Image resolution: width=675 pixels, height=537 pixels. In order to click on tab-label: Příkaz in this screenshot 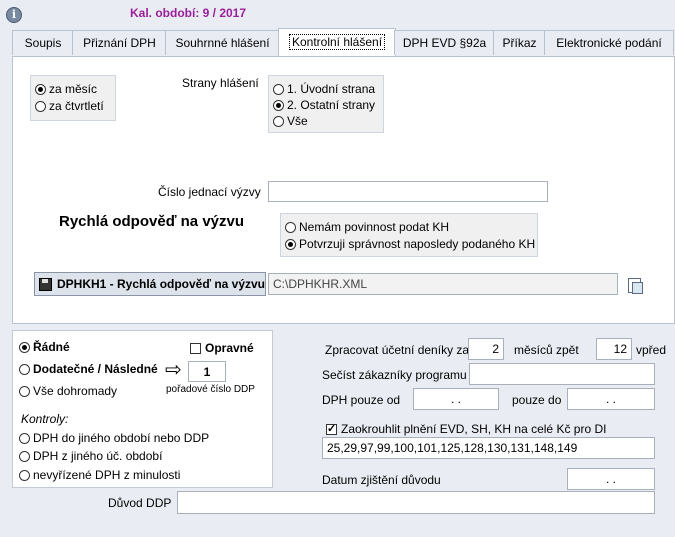, I will do `click(519, 43)`.